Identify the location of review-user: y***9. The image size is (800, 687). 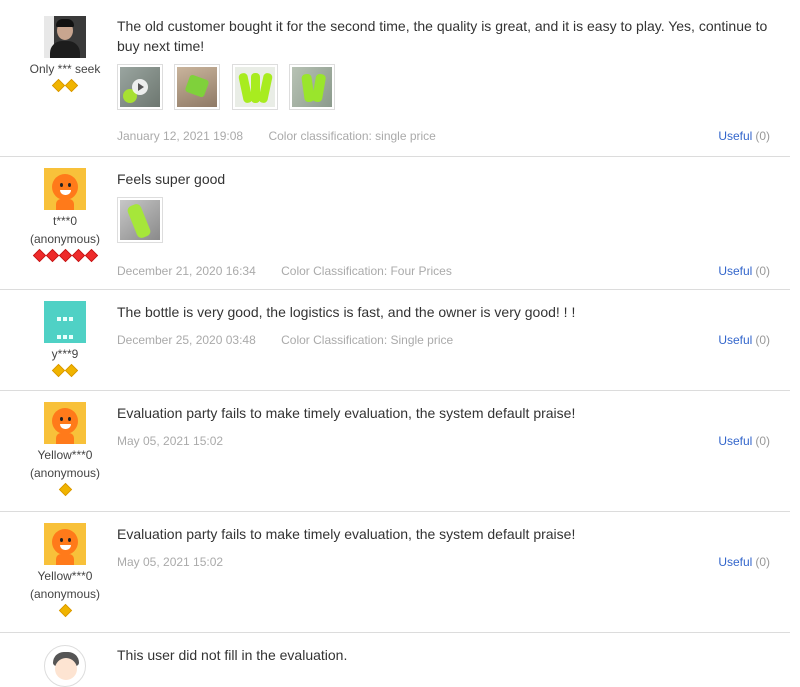
(65, 339).